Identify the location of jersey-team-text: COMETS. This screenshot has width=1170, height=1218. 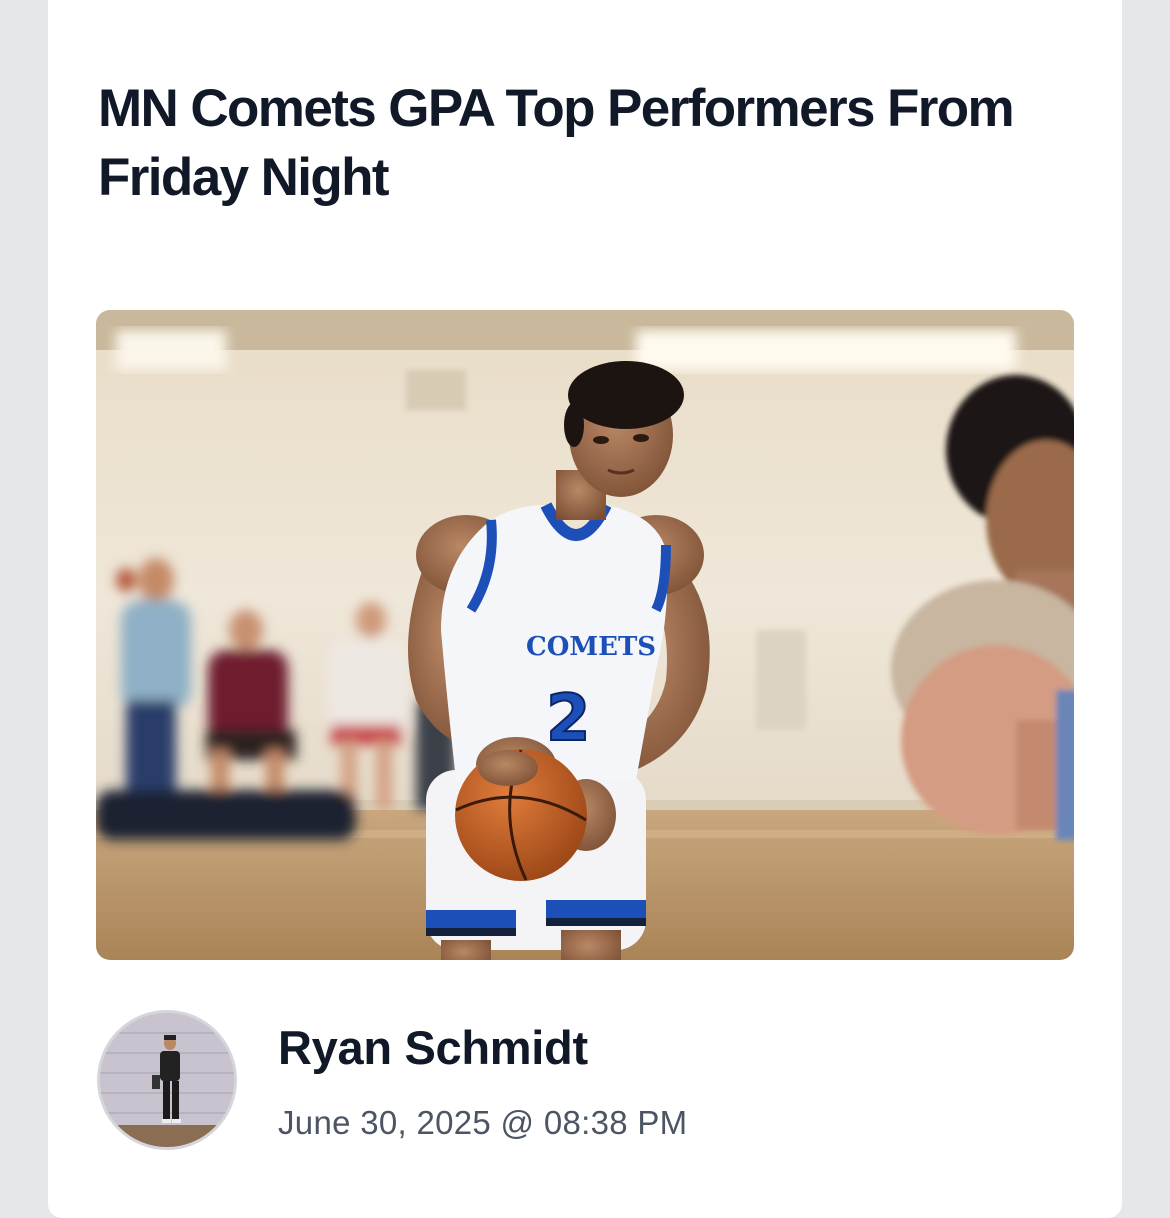
(591, 647).